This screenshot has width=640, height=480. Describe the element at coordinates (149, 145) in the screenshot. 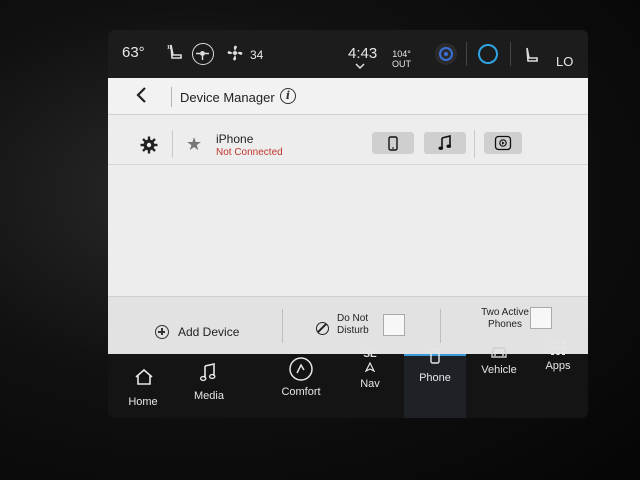

I see `gear-icon` at that location.